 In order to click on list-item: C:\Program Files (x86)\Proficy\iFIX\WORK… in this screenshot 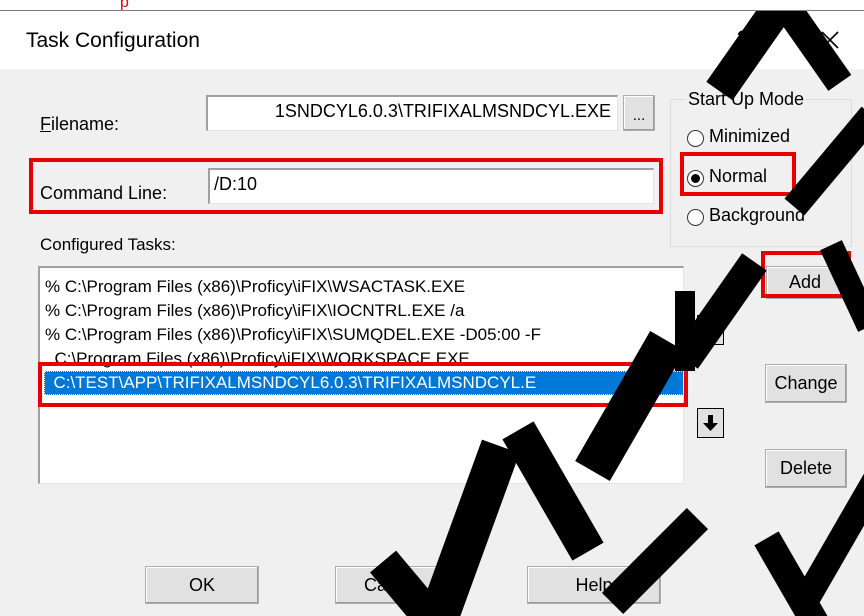, I will do `click(257, 359)`.